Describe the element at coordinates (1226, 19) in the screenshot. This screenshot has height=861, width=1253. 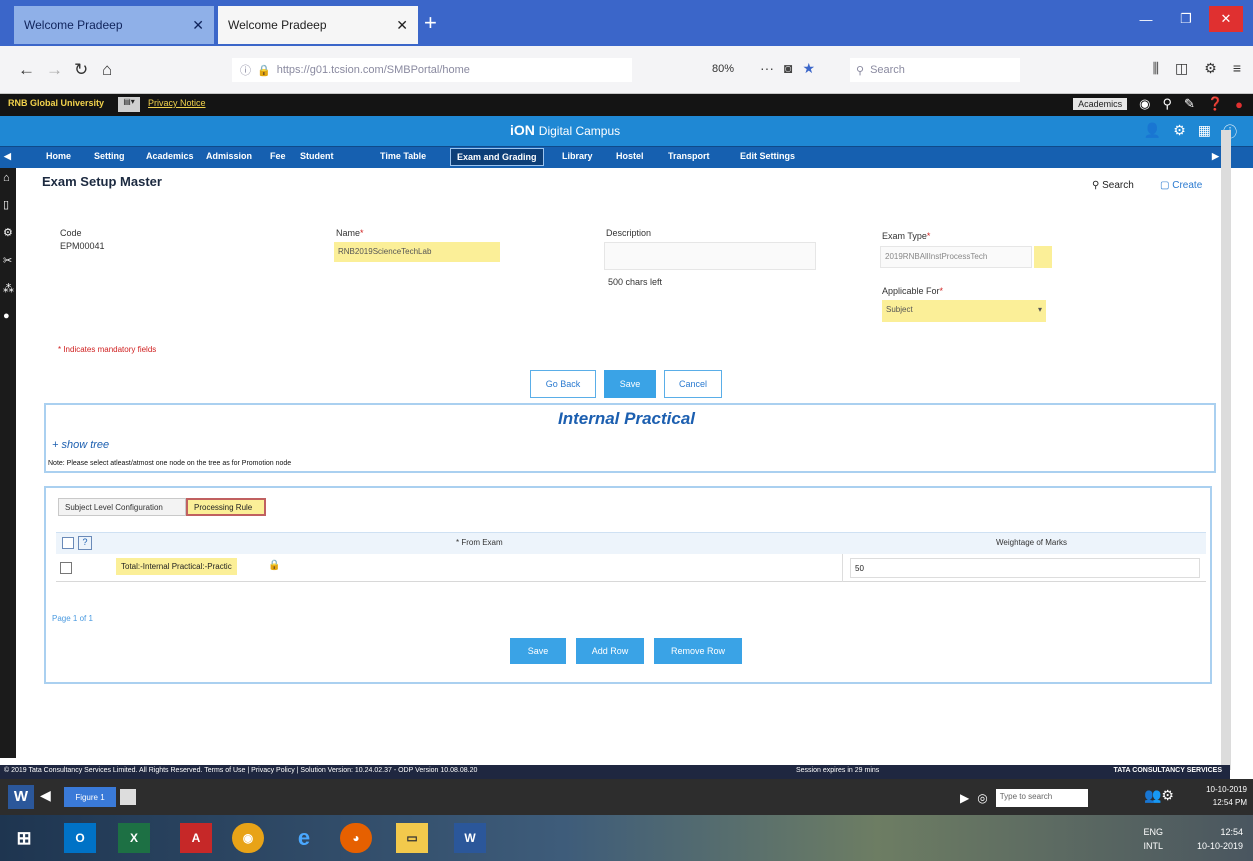
I see `window-close-icon: ✕` at that location.